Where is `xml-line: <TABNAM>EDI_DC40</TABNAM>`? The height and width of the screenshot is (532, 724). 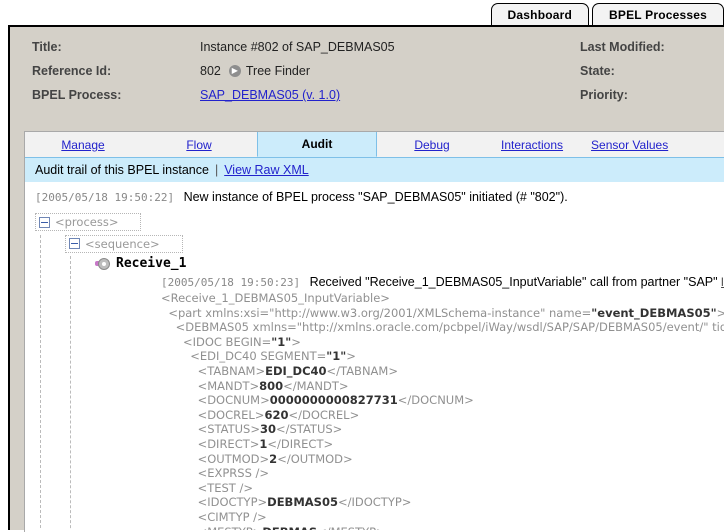
xml-line: <TABNAM>EDI_DC40</TABNAM> is located at coordinates (442, 371).